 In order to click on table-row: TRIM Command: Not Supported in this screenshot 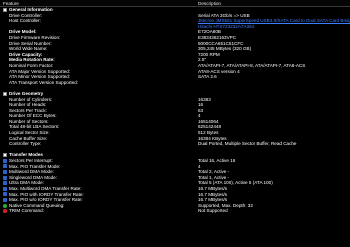, I will do `click(175, 211)`.